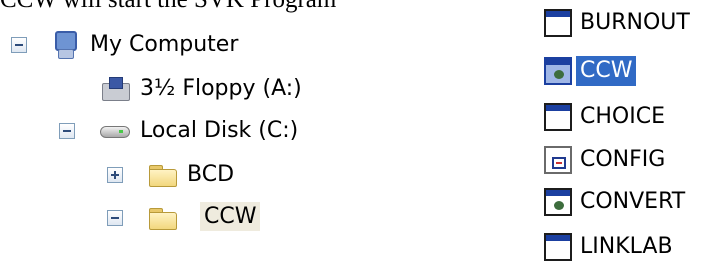 The image size is (717, 264). I want to click on file-item-label: BURNOUT, so click(635, 22).